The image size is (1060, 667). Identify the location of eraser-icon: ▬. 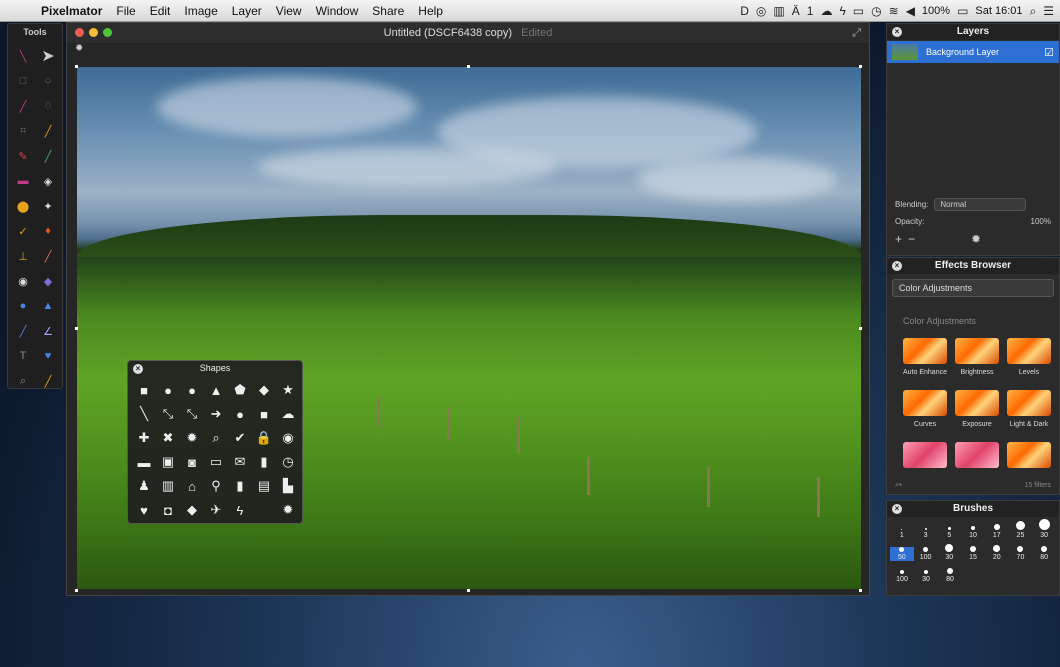
(23, 181).